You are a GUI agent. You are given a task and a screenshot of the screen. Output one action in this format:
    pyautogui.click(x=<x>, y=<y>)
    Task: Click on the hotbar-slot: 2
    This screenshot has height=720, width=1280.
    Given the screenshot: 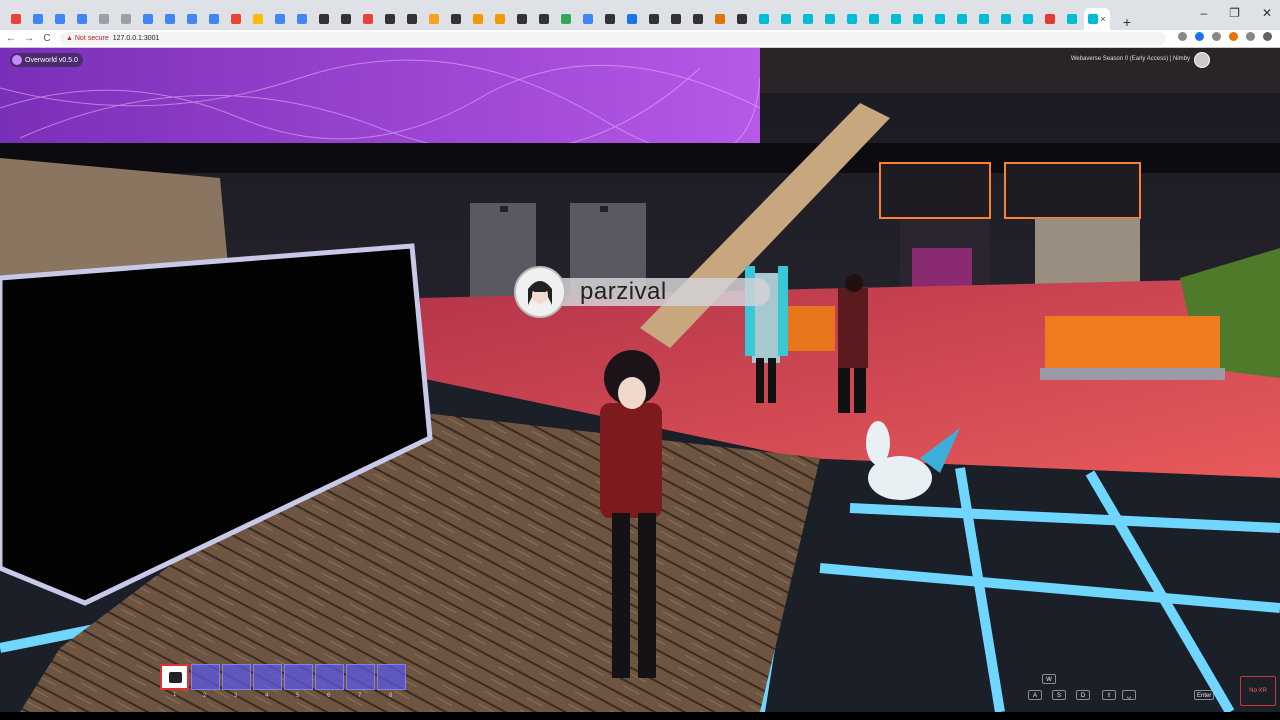 What is the action you would take?
    pyautogui.click(x=205, y=681)
    